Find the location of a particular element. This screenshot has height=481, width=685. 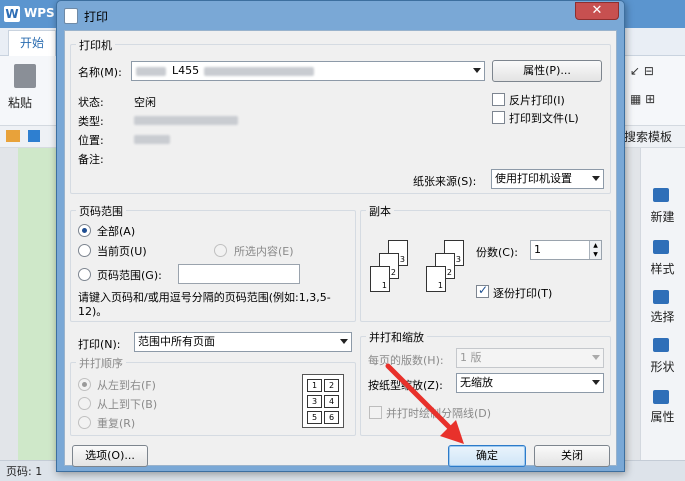

spin-arrows-icon: ▲ ▼ is located at coordinates (595, 250).